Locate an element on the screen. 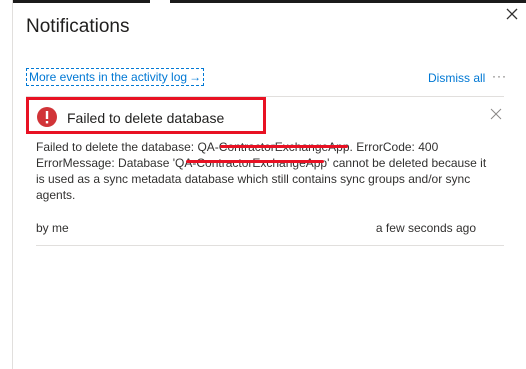 This screenshot has width=526, height=369. more-options-button: ··· is located at coordinates (499, 76).